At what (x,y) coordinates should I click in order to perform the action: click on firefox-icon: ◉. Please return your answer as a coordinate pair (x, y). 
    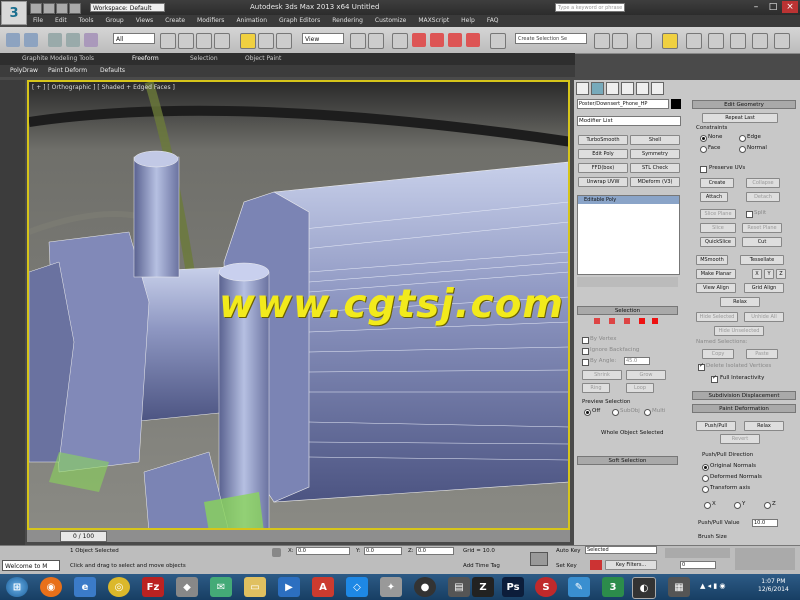
    Looking at the image, I should click on (51, 587).